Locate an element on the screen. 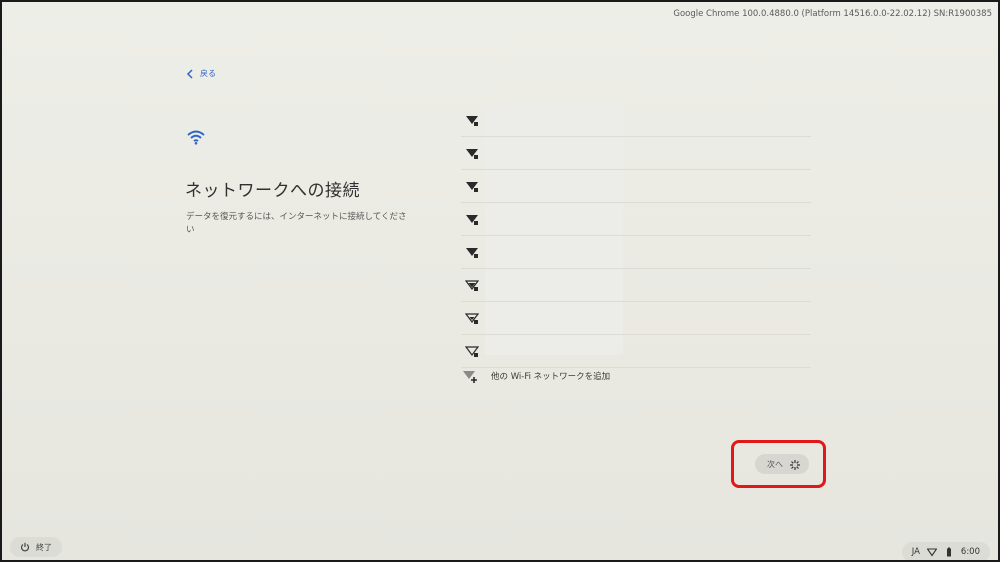 Image resolution: width=1000 pixels, height=562 pixels. back-label: 戻る is located at coordinates (208, 73).